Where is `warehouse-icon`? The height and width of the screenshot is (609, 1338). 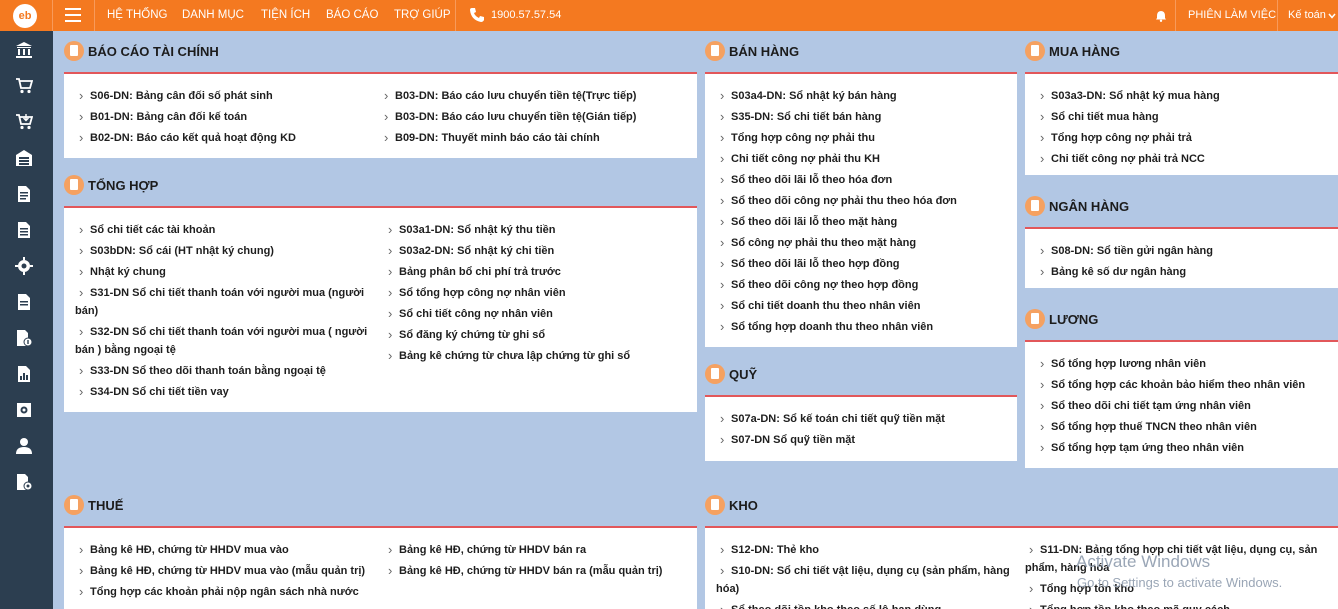
warehouse-icon is located at coordinates (24, 158).